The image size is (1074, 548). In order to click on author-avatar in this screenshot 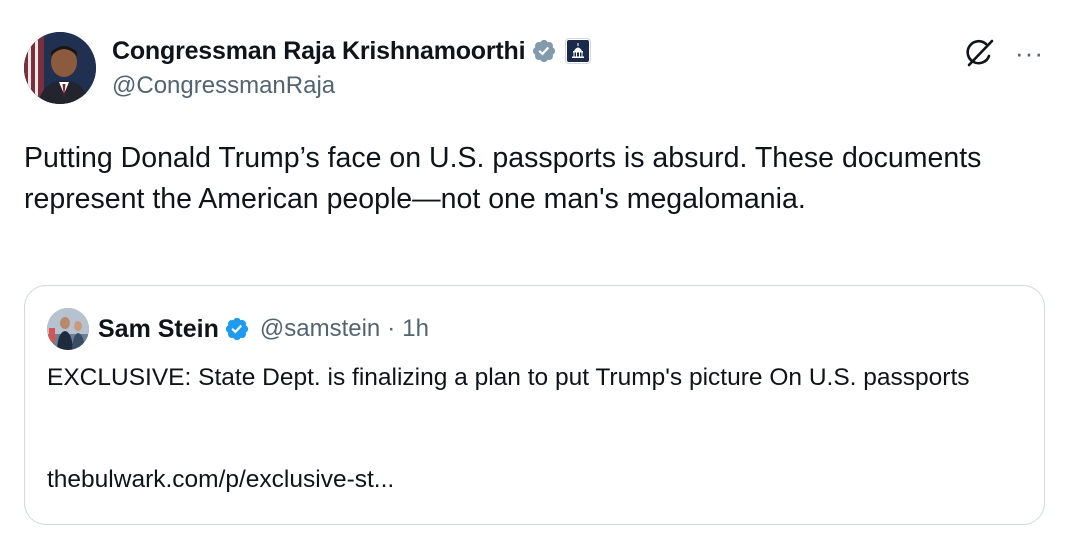, I will do `click(60, 68)`.